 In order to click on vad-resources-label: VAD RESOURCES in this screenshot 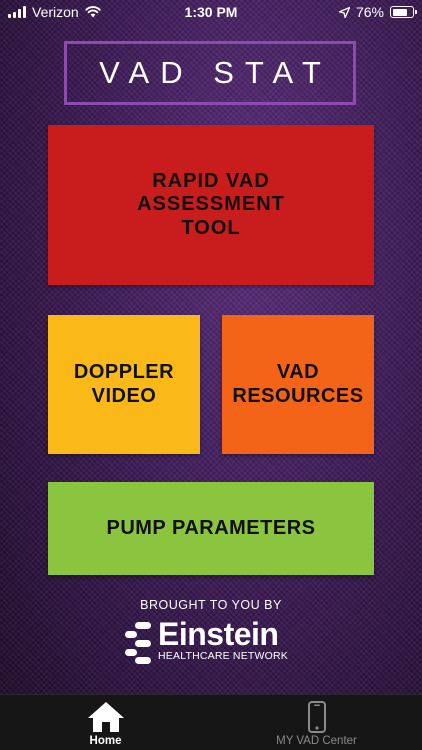, I will do `click(298, 383)`.